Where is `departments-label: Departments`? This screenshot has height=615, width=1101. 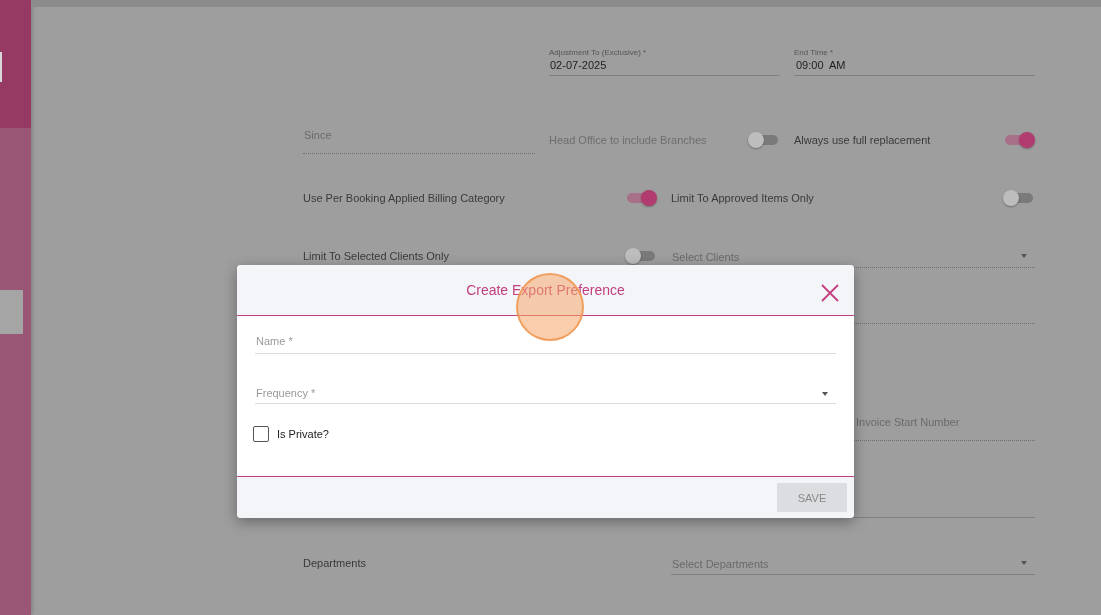 departments-label: Departments is located at coordinates (334, 563).